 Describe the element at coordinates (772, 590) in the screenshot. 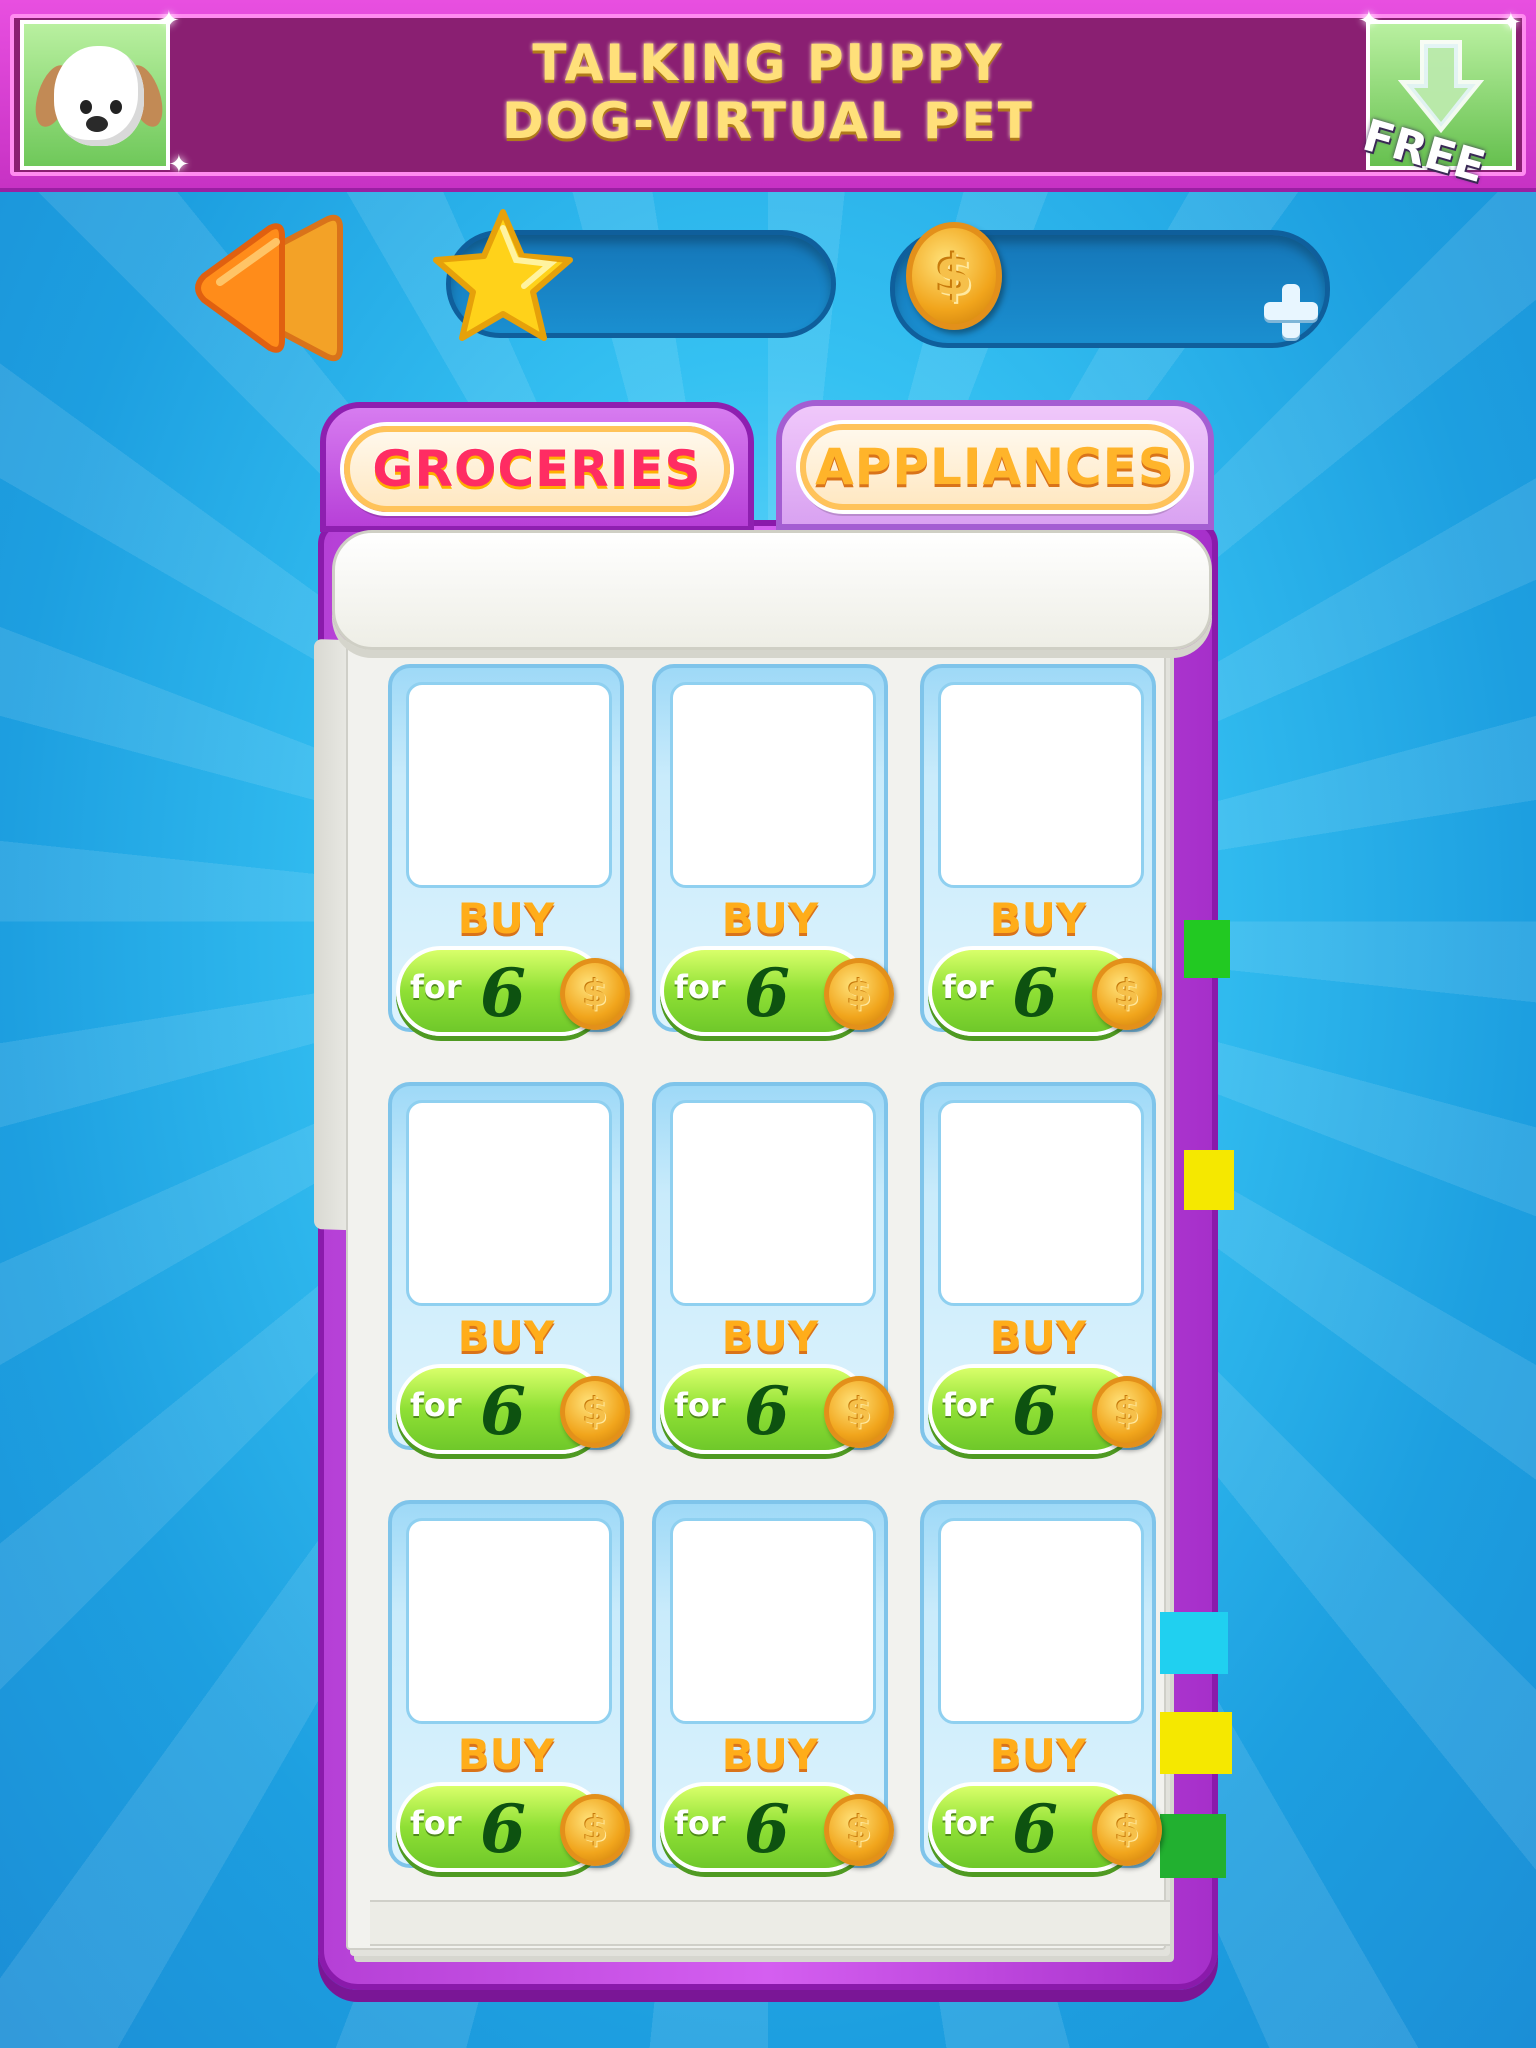

I see `page-top-roll` at that location.